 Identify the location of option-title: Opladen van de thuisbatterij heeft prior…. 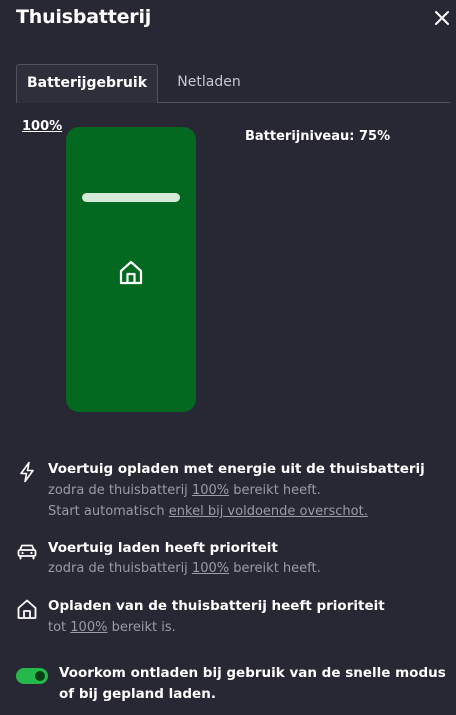
(216, 606).